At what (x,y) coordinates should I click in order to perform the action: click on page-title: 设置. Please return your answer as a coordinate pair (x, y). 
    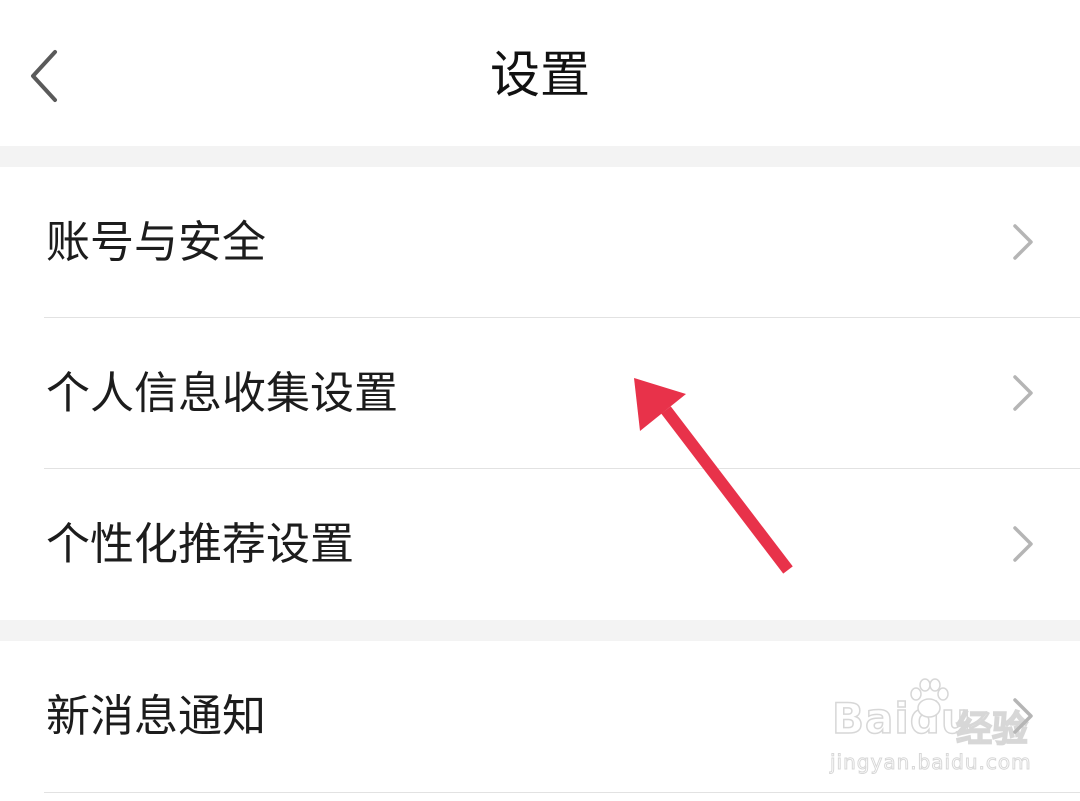
    Looking at the image, I should click on (540, 75).